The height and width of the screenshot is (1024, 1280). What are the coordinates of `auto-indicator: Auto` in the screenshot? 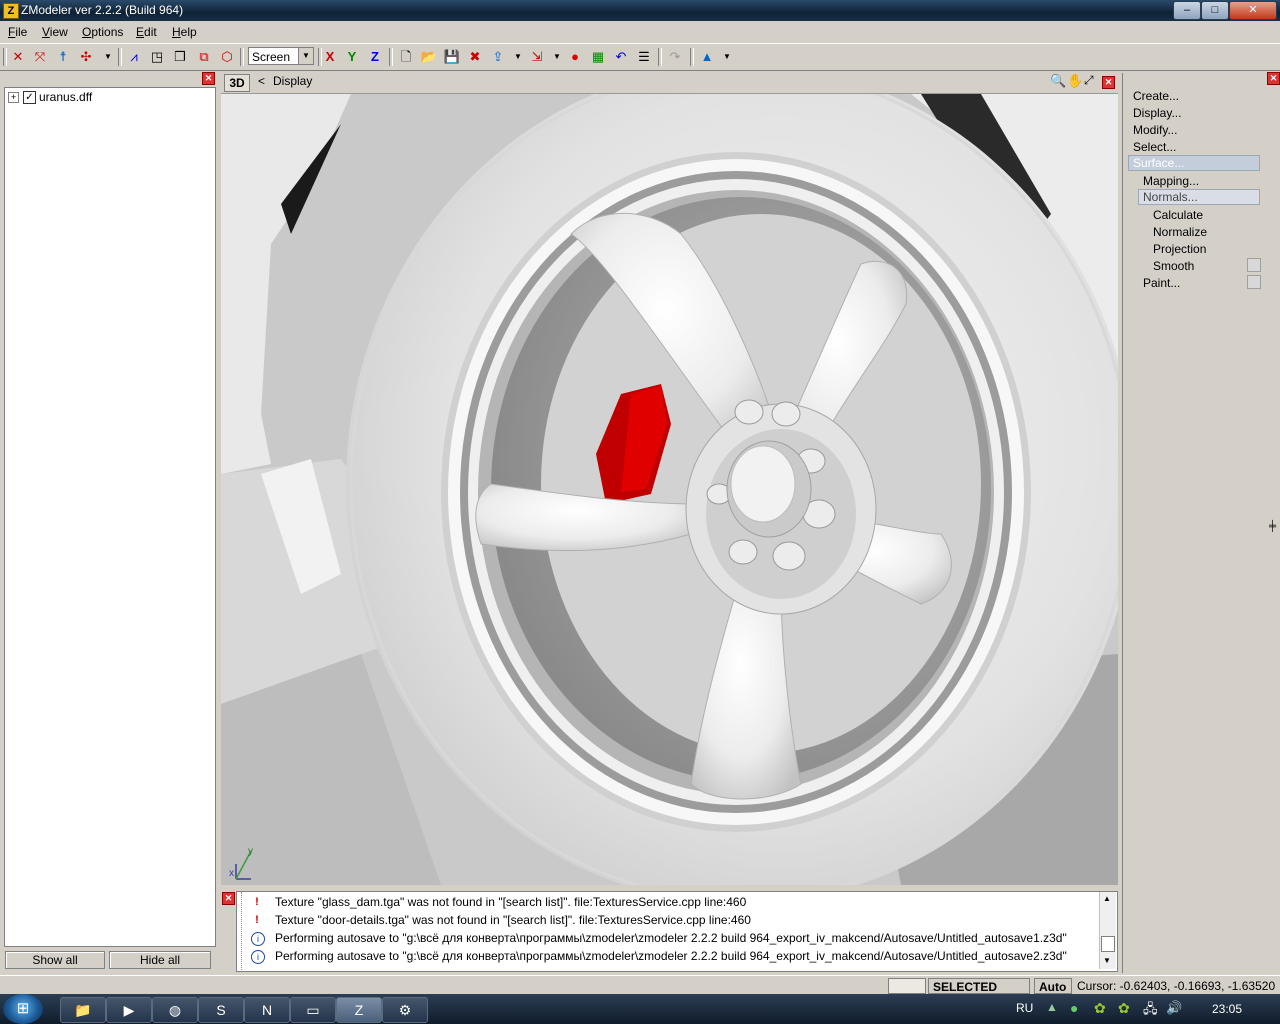 It's located at (1053, 986).